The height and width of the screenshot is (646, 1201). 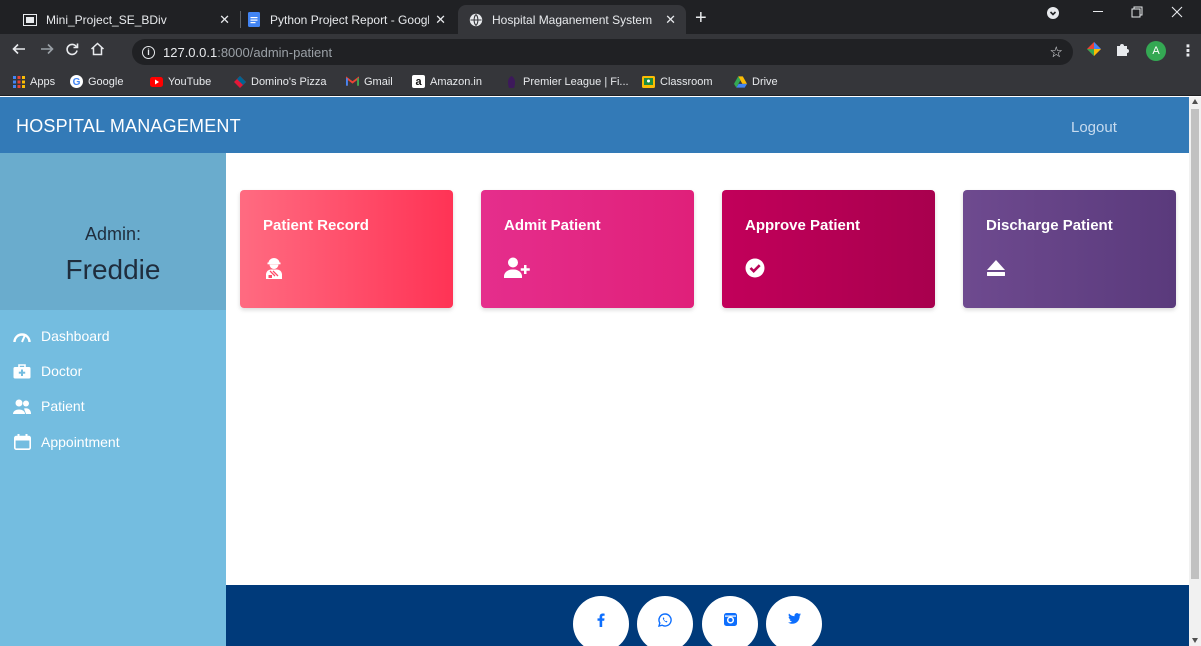 What do you see at coordinates (289, 81) in the screenshot?
I see `bookmark-label: Domino's Pizza` at bounding box center [289, 81].